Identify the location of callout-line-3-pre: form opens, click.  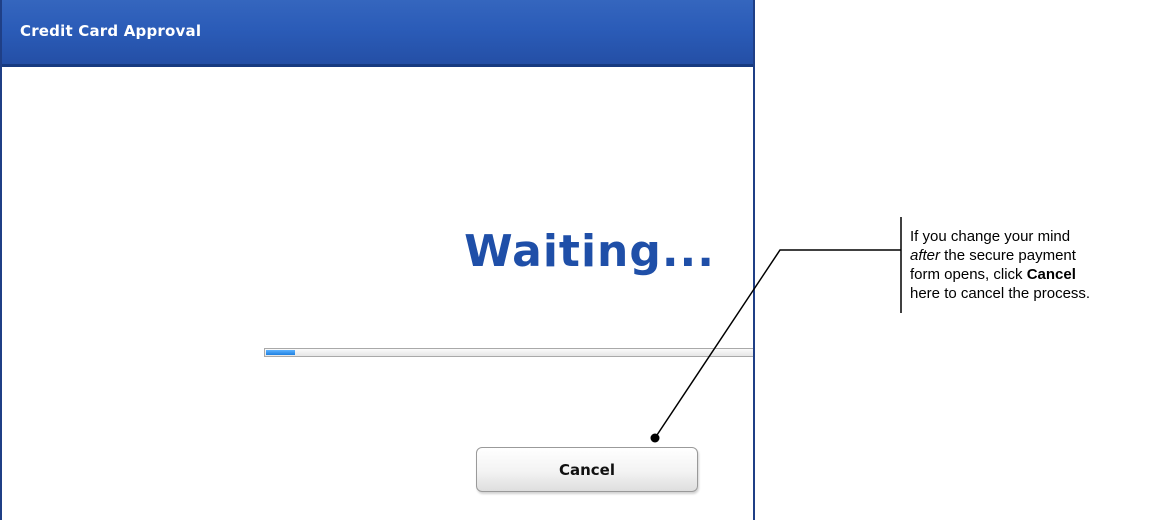
(968, 274).